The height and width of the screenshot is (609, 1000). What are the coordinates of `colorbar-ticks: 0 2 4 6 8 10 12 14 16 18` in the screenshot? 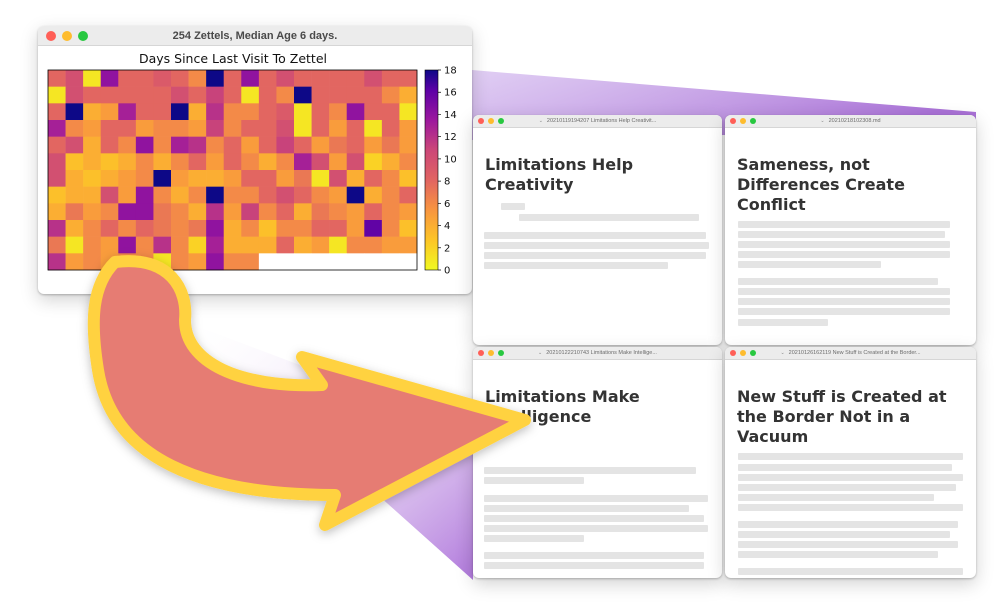 It's located at (447, 171).